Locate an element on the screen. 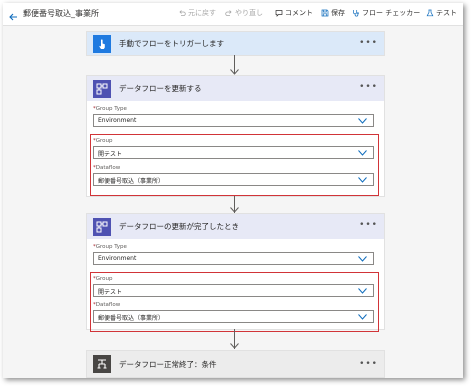 The height and width of the screenshot is (386, 472). dataflow-completed-header: データフローの更新が完了したとき ••• is located at coordinates (235, 226).